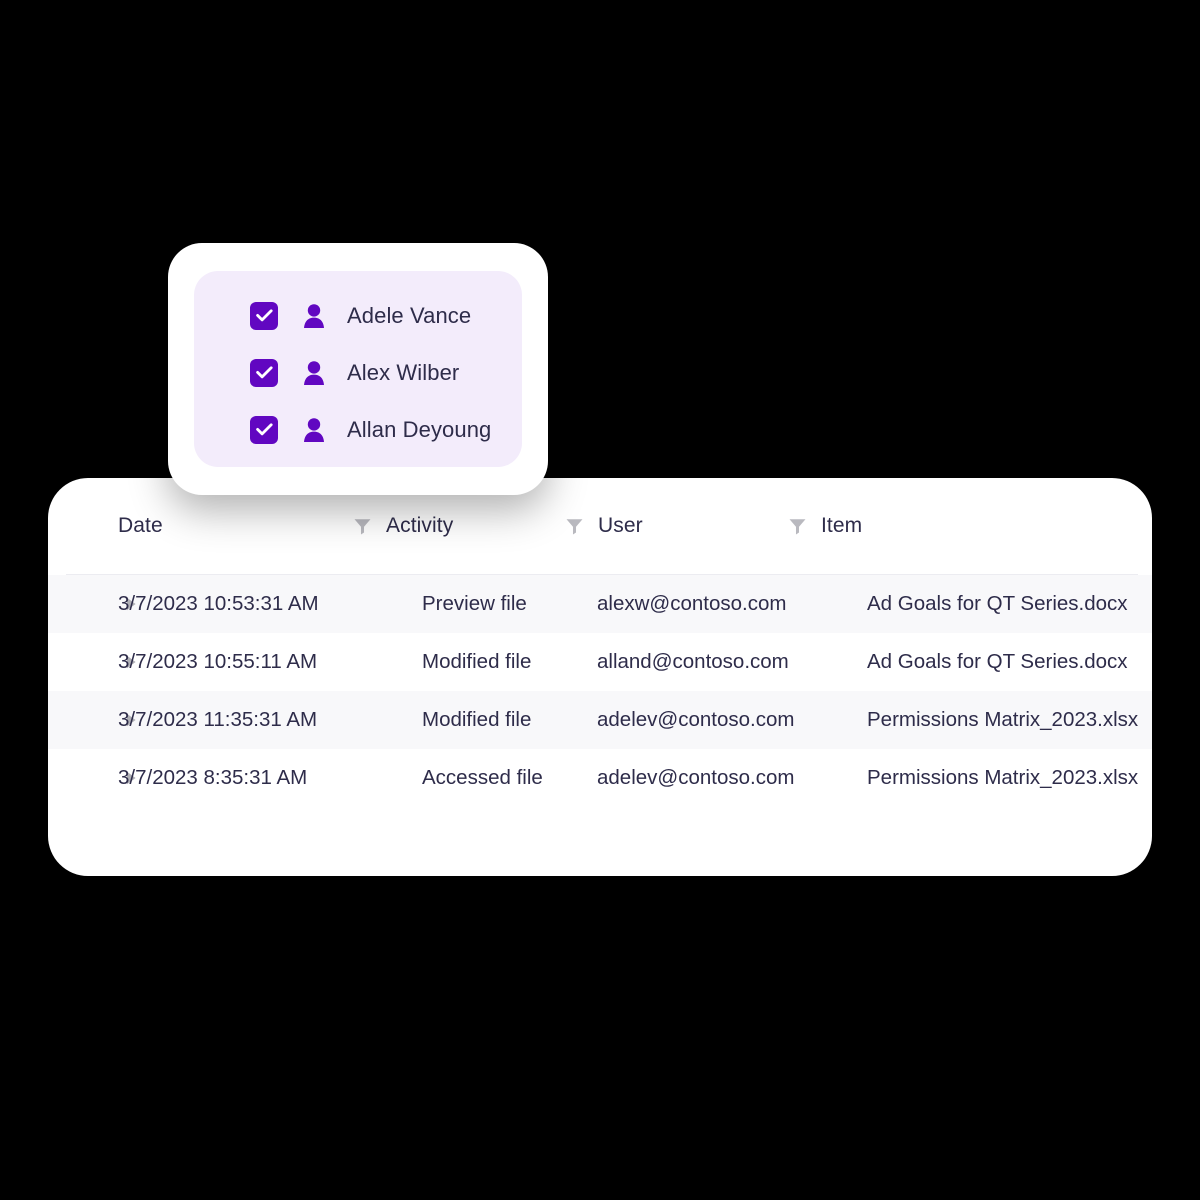 This screenshot has width=1200, height=1200. I want to click on cell-activity: Accessed file, so click(482, 777).